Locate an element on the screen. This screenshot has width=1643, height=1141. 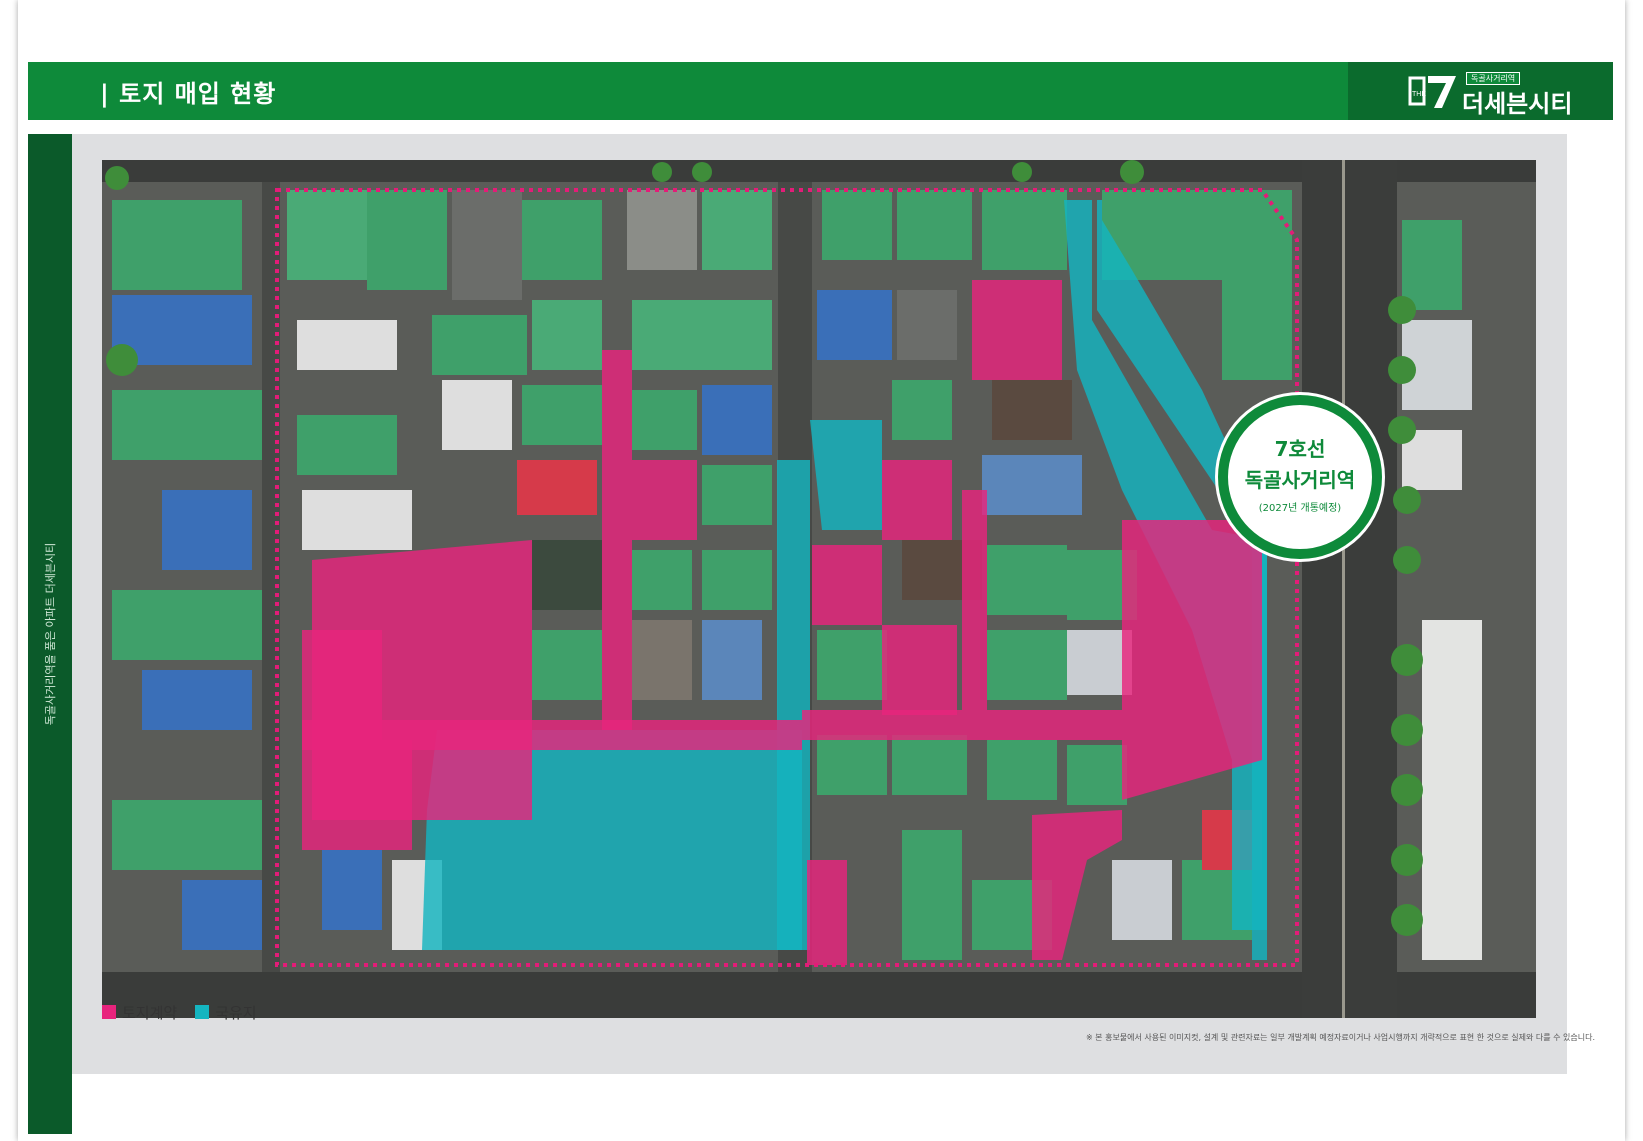
legend-item-contract: 토지계약 is located at coordinates (139, 1012).